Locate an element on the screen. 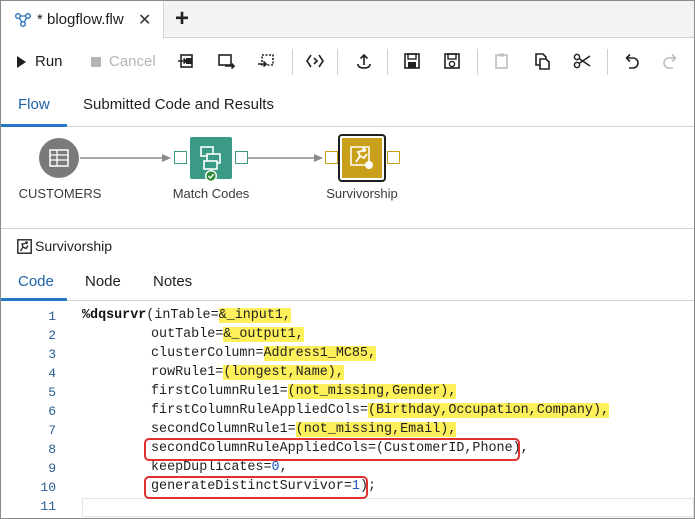 This screenshot has height=519, width=695. tab-notes: Notes is located at coordinates (172, 281).